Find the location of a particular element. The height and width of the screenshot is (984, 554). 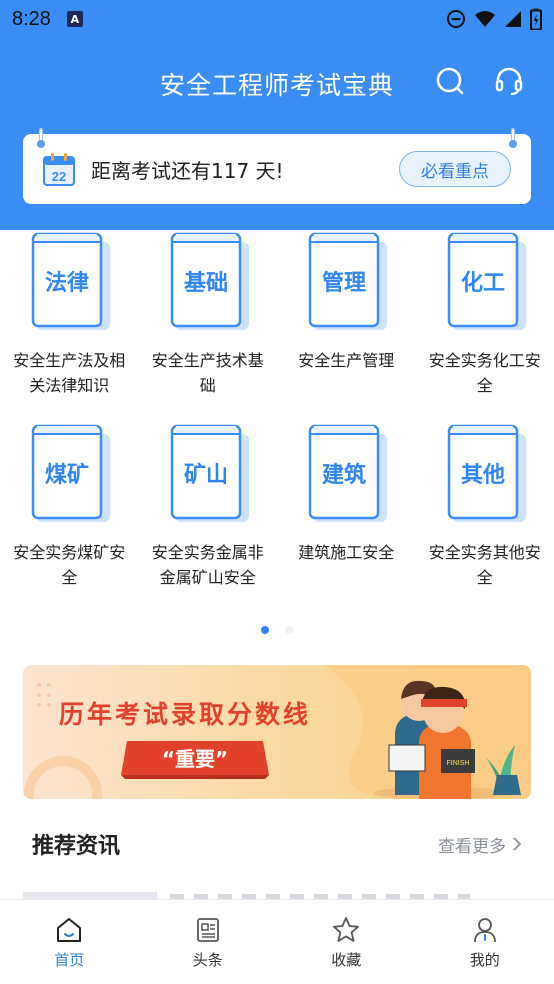

banner-title: 历年考试录取分数线 is located at coordinates (185, 714).